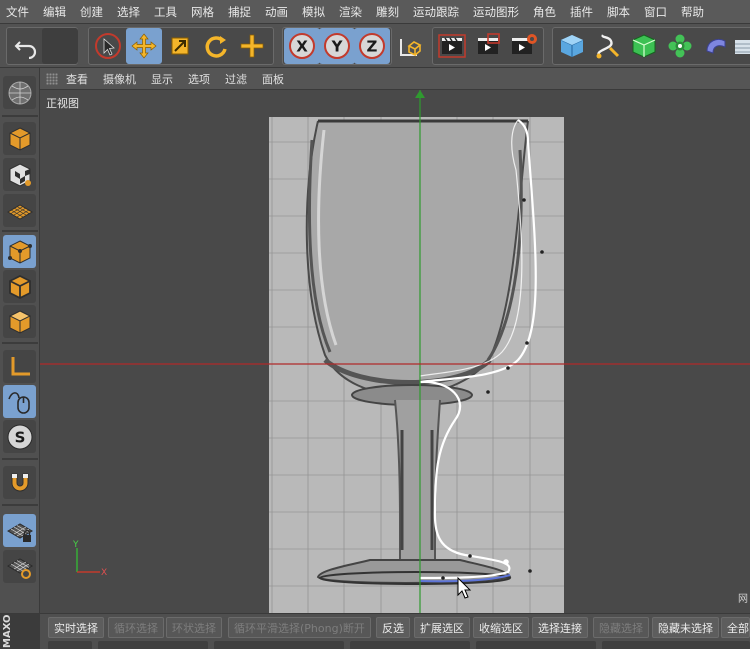 The height and width of the screenshot is (649, 750). What do you see at coordinates (276, 12) in the screenshot?
I see `menu-animate: 动画` at bounding box center [276, 12].